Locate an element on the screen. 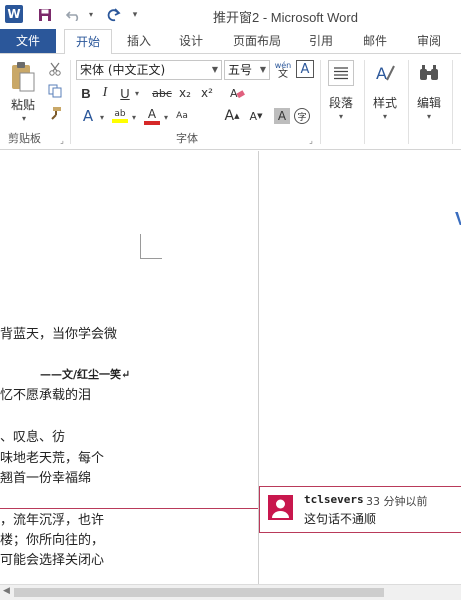  styles-icon: A is located at coordinates (385, 73).